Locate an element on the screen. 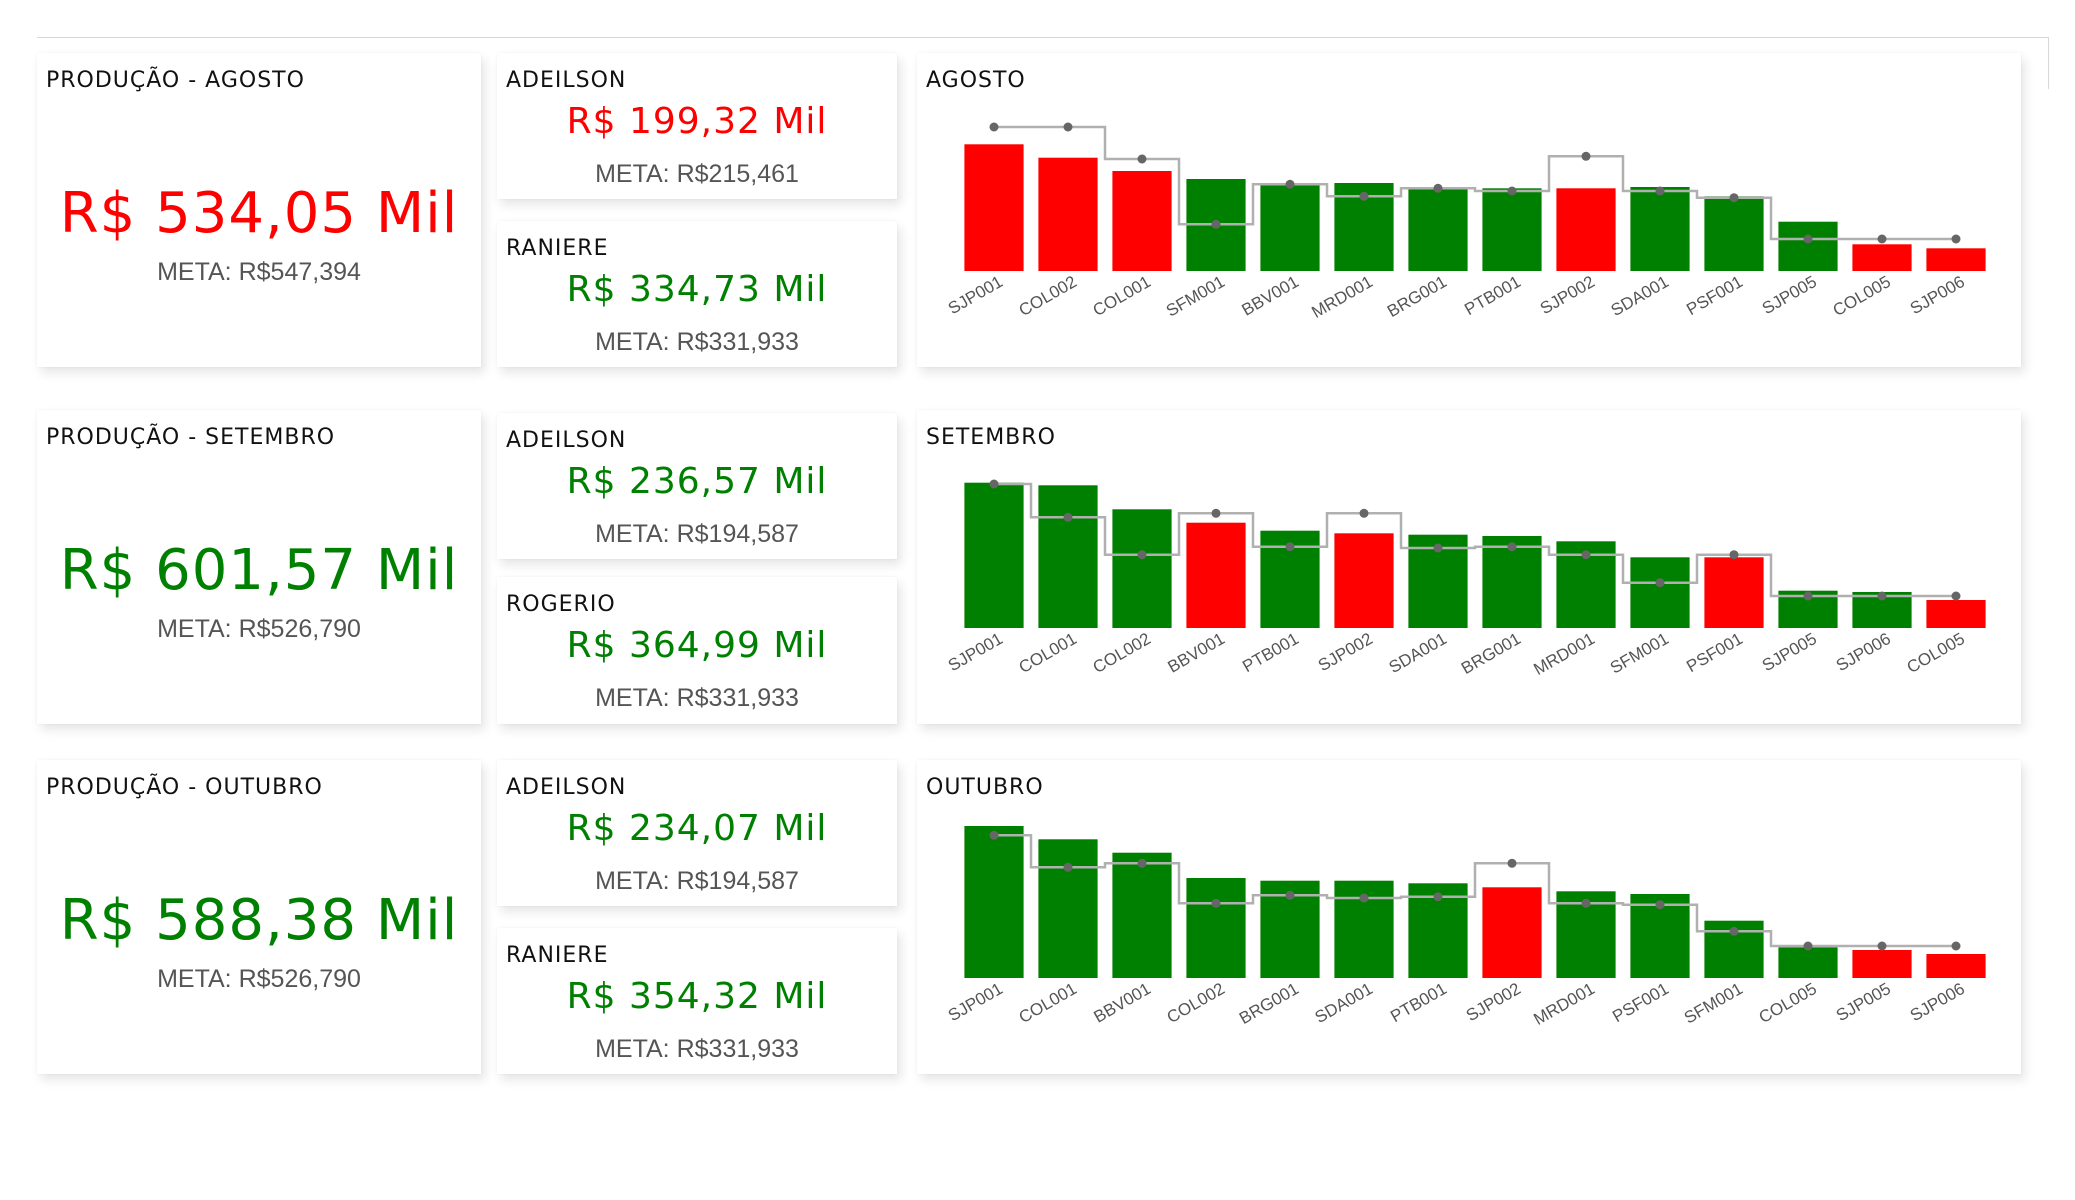 The width and height of the screenshot is (2075, 1200). person-name: ROGERIO is located at coordinates (561, 604).